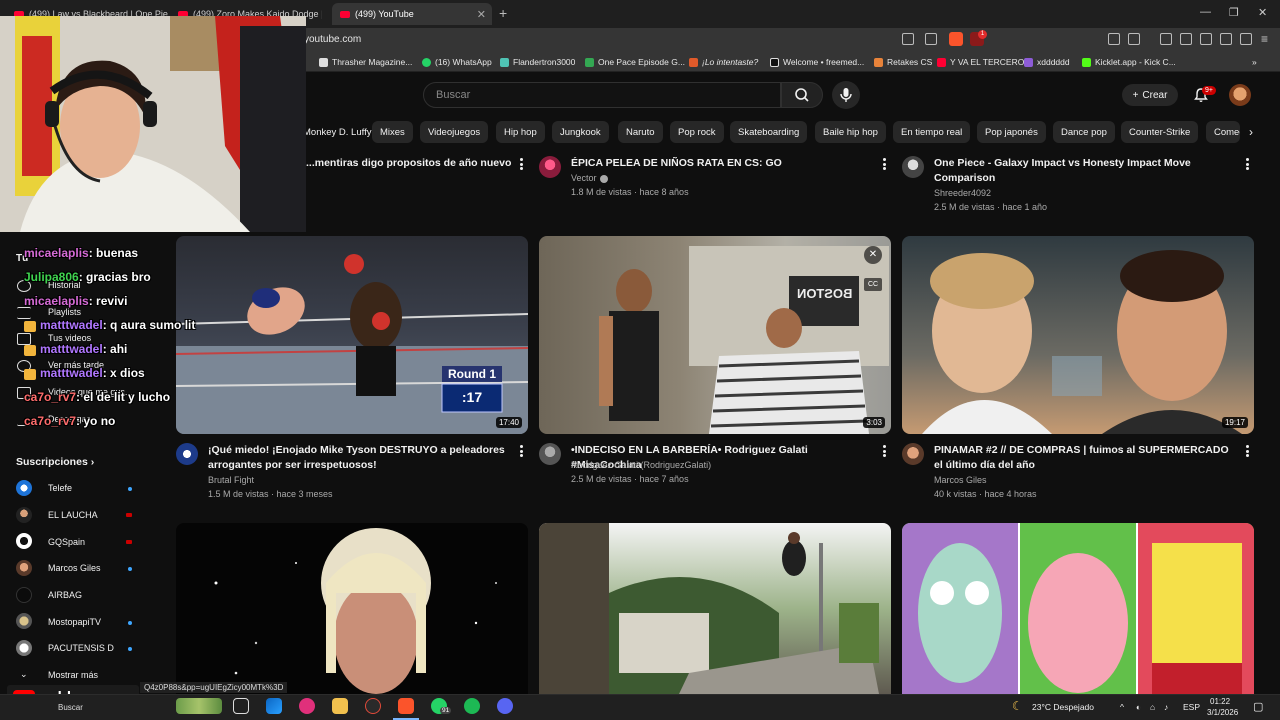 This screenshot has height=720, width=1280. Describe the element at coordinates (274, 706) in the screenshot. I see `store-icon` at that location.